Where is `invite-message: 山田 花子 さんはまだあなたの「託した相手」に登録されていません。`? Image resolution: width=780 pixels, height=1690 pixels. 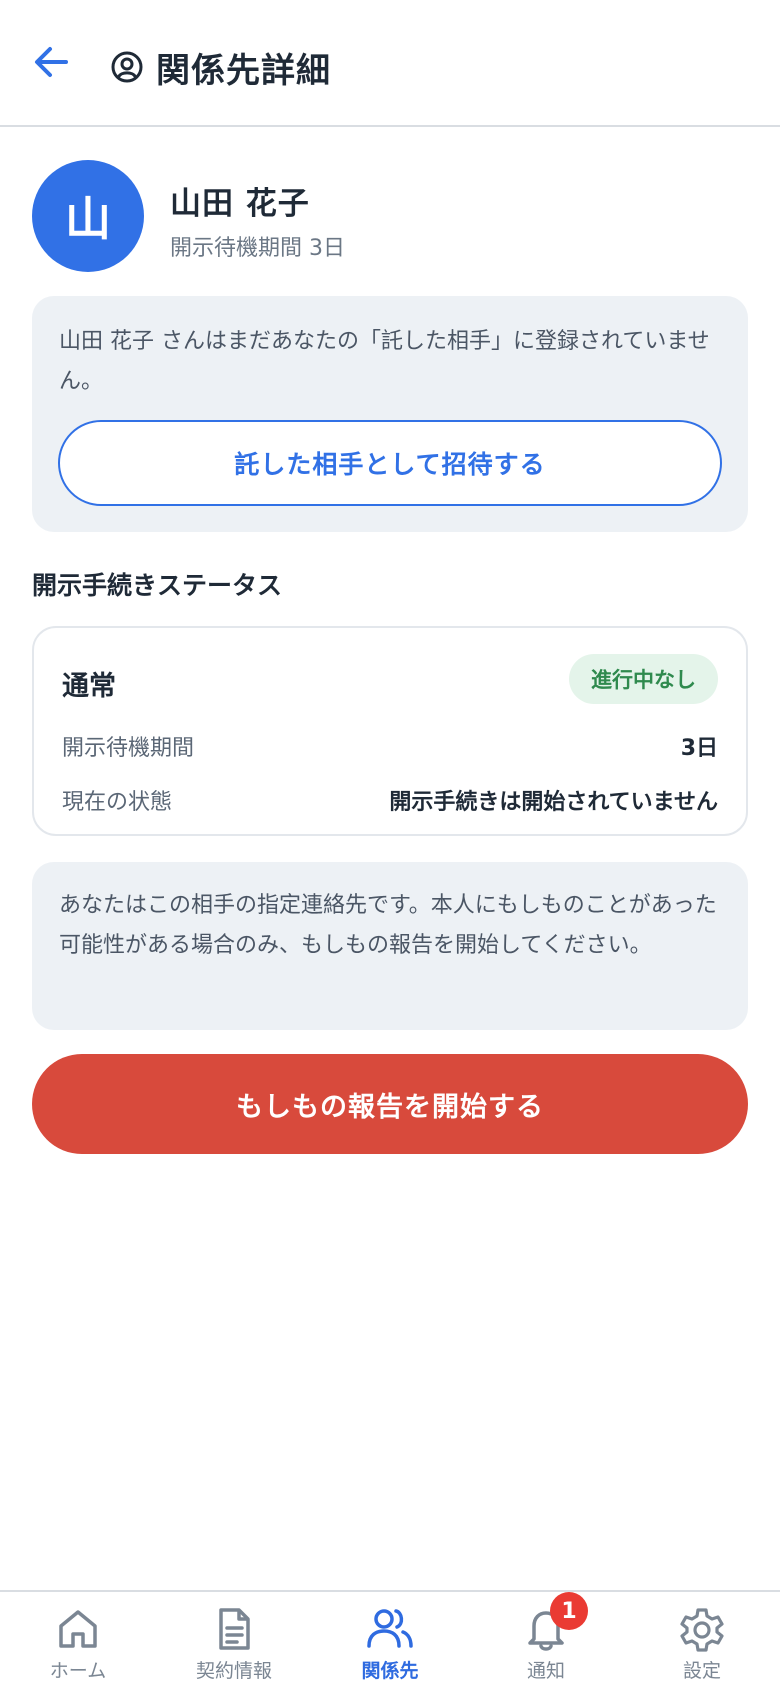
invite-message: 山田 花子 さんはまだあなたの「託した相手」に登録されていません。 is located at coordinates (384, 361).